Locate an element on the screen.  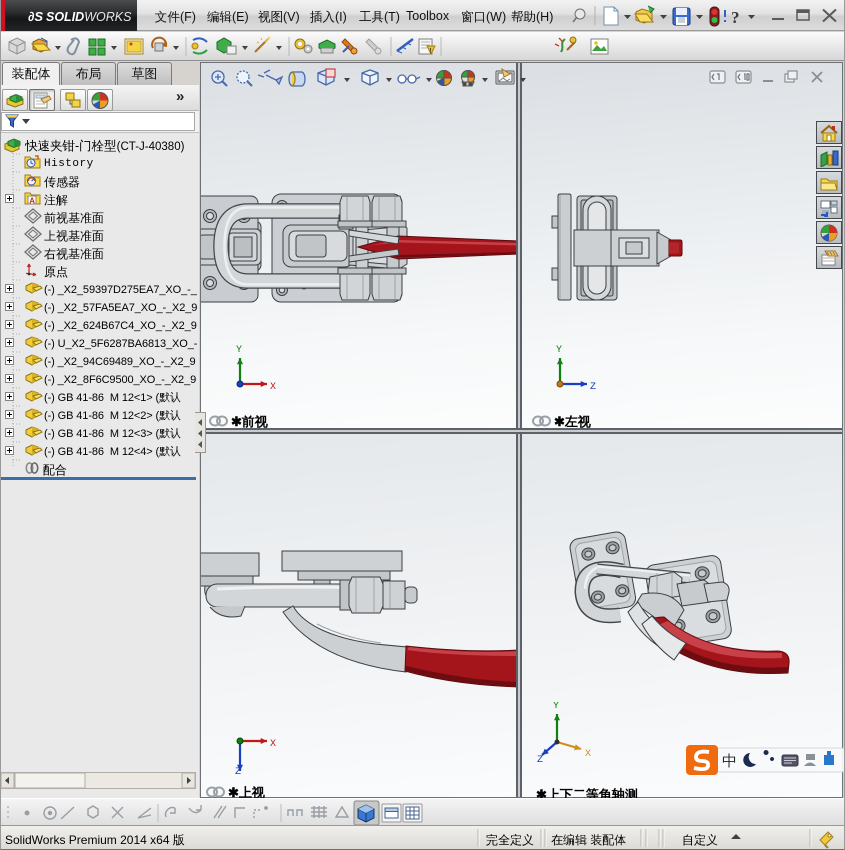
svg-text: A is located at coordinates (32, 200).